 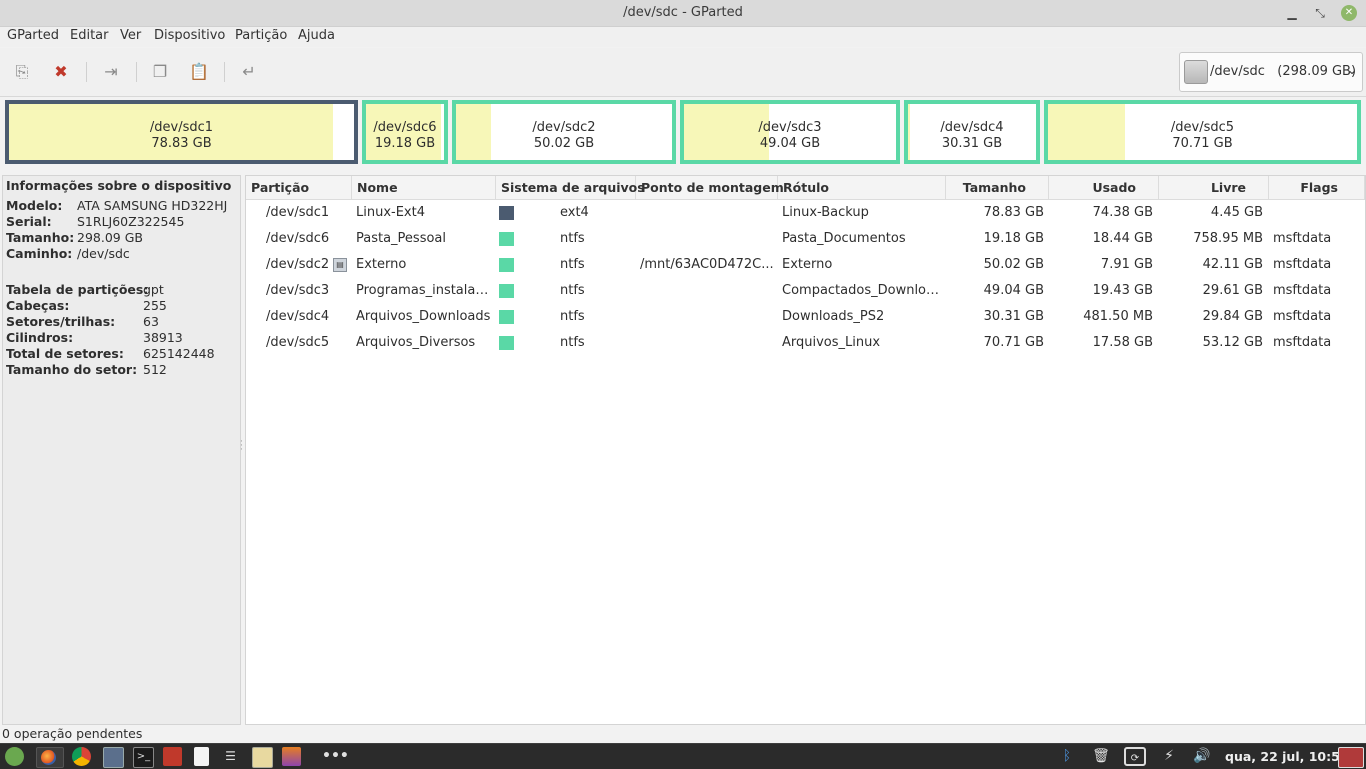 What do you see at coordinates (48, 757) in the screenshot?
I see `firefox-icon` at bounding box center [48, 757].